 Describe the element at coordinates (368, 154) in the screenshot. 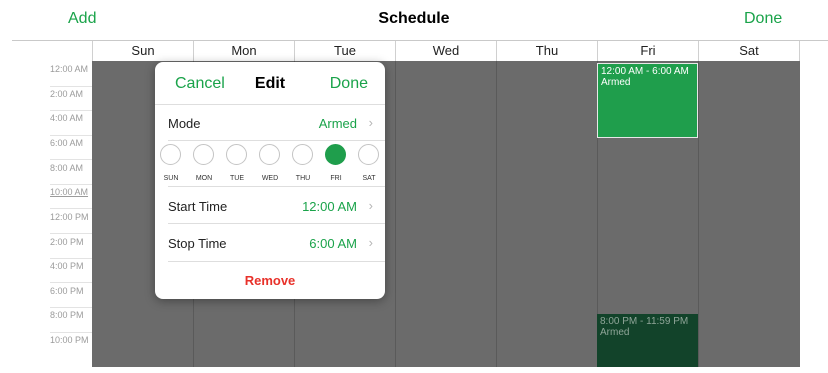

I see `weekday-toggle-sat` at that location.